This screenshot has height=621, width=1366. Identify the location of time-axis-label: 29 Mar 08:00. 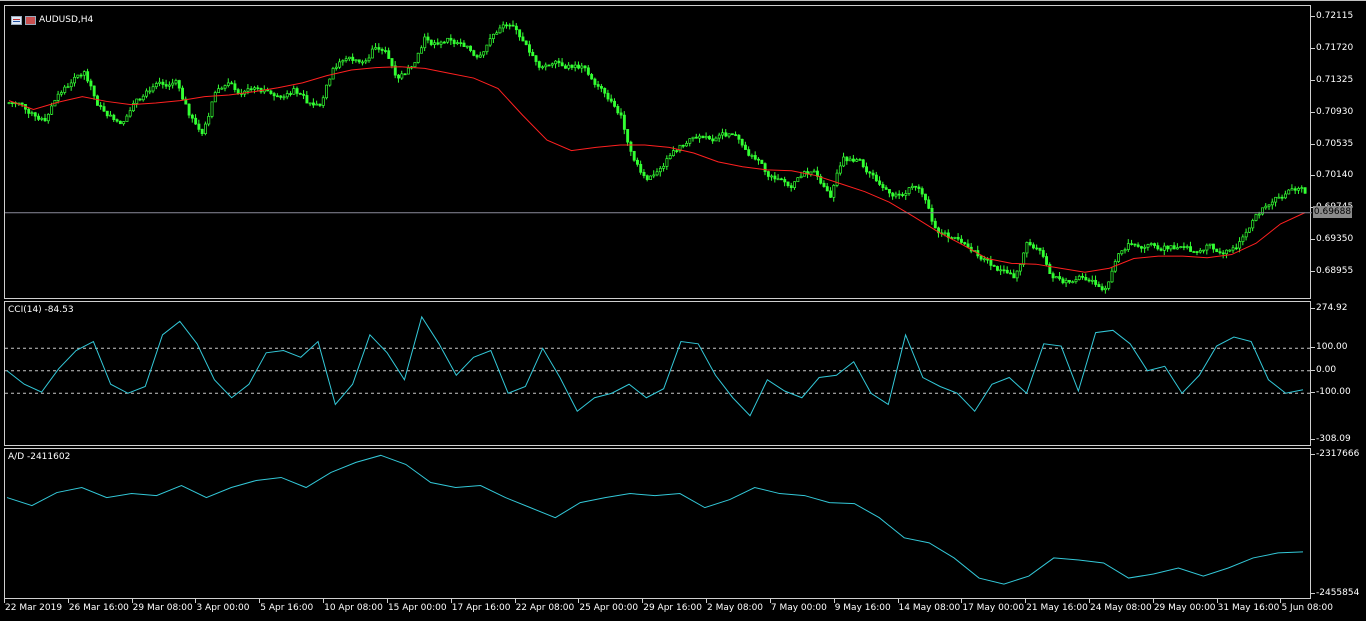
(162, 608).